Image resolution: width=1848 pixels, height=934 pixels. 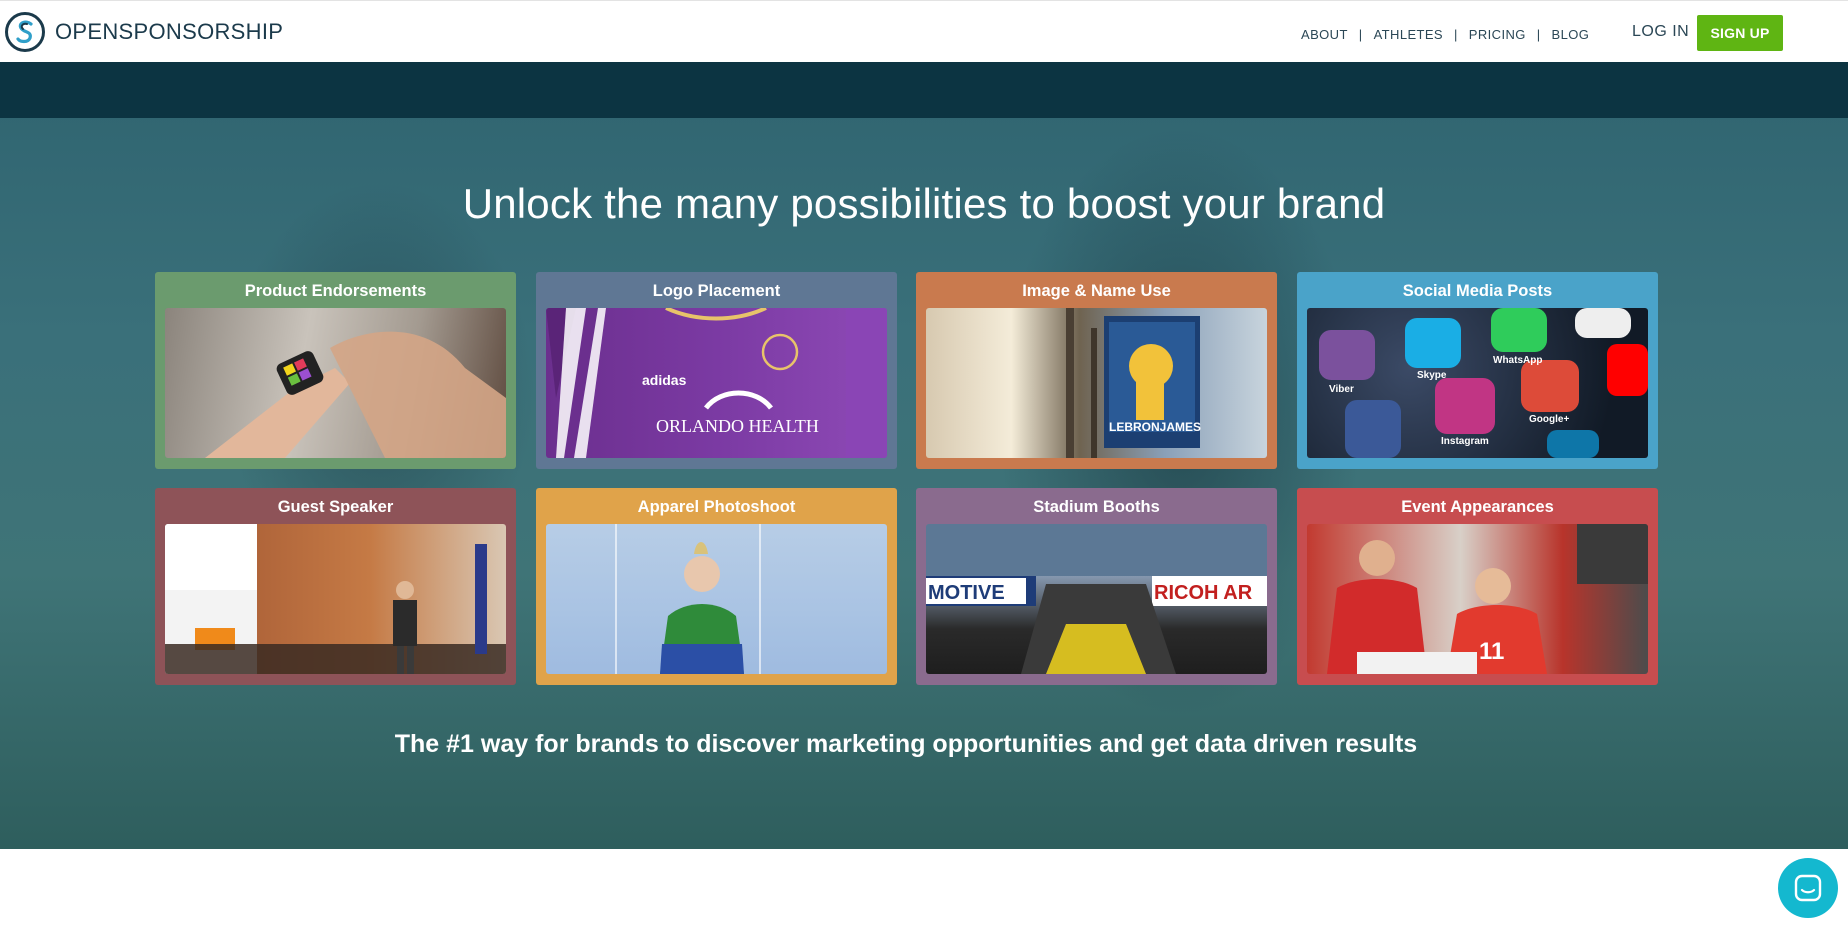 I want to click on card-title: Stadium Booths, so click(x=1096, y=507).